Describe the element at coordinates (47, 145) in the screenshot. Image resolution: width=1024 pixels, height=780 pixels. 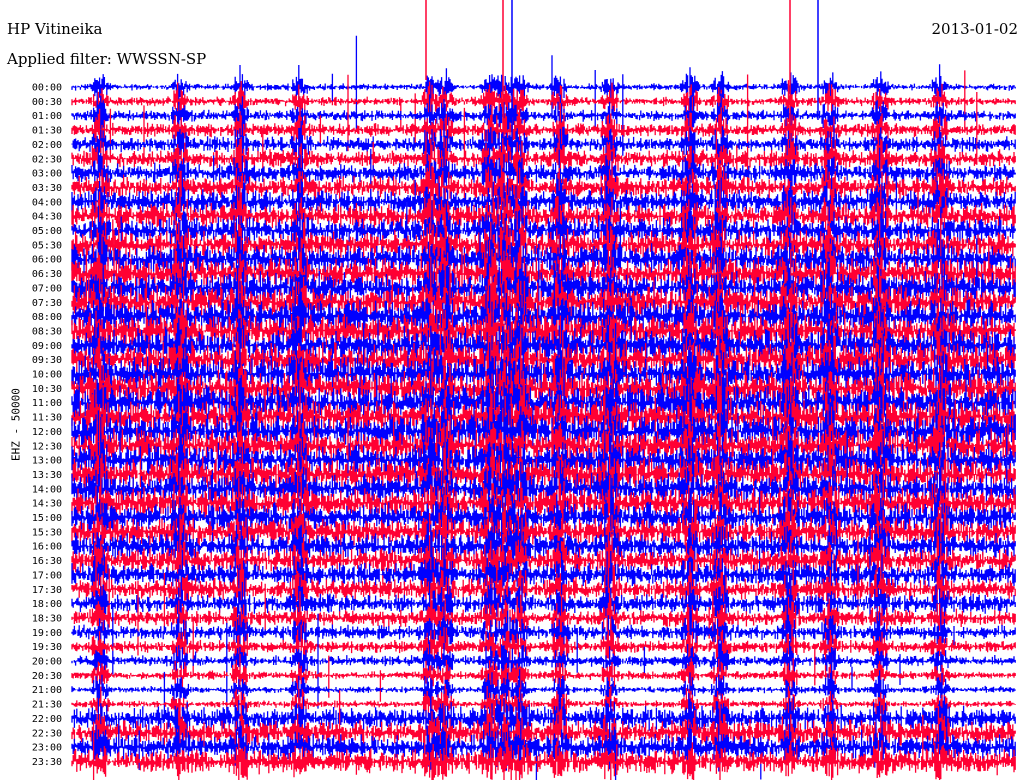
I see `row-label-0200: 02:00` at that location.